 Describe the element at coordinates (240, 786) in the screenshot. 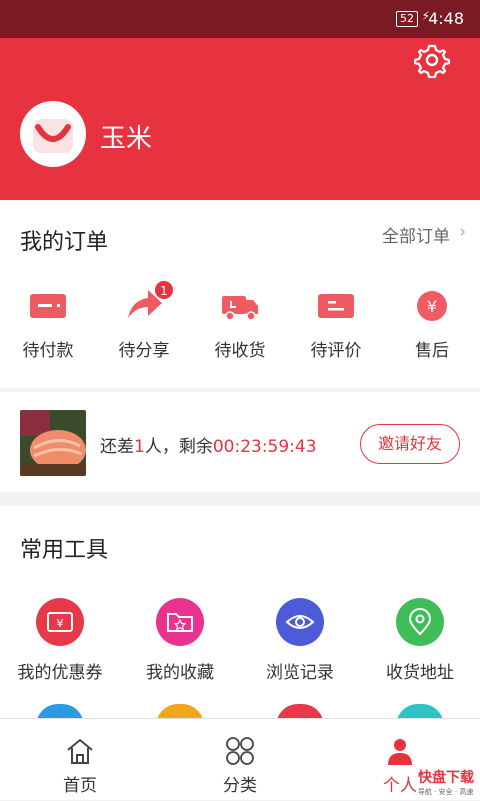

I see `tab-label: 分类` at that location.